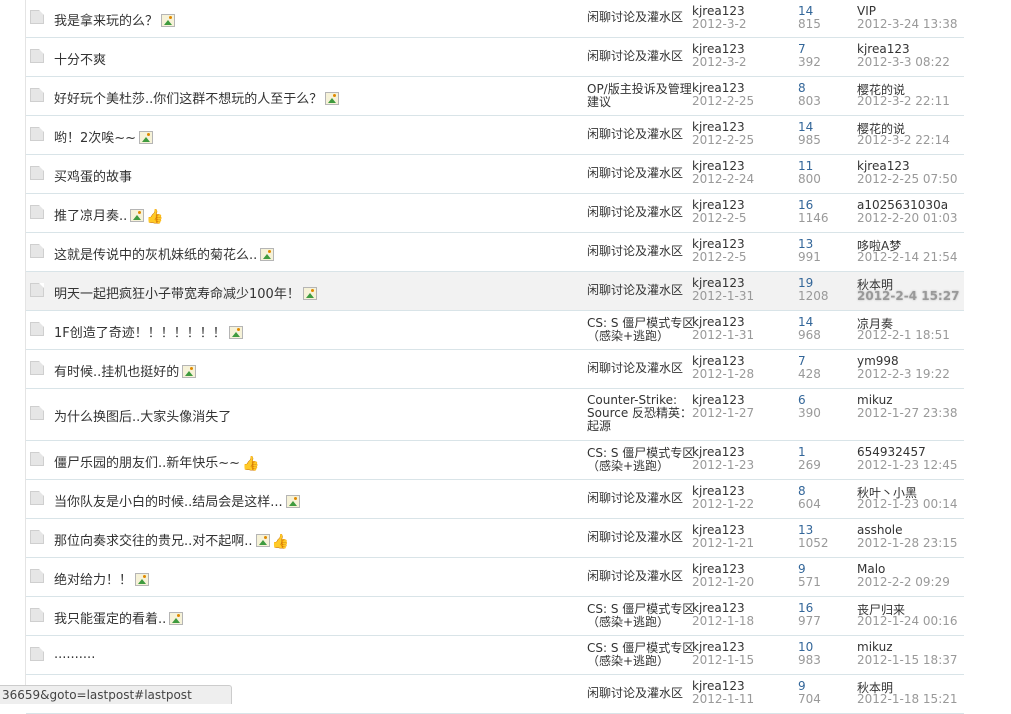 The width and height of the screenshot is (1011, 714). Describe the element at coordinates (106, 21) in the screenshot. I see `thread-title-link: 我是拿来玩的么？` at that location.